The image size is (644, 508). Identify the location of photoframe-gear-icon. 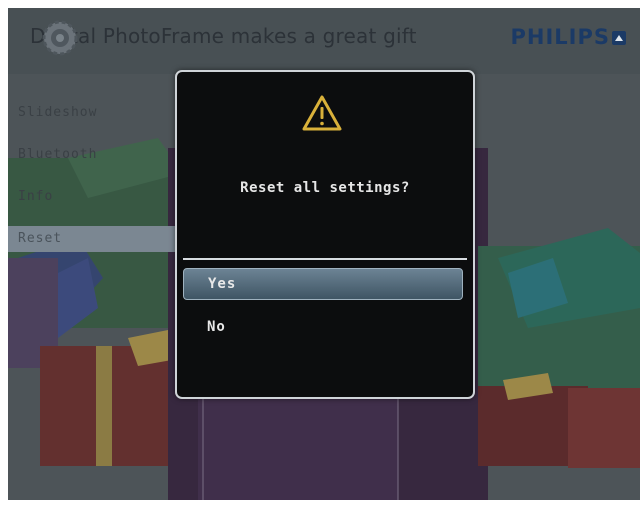
(60, 38).